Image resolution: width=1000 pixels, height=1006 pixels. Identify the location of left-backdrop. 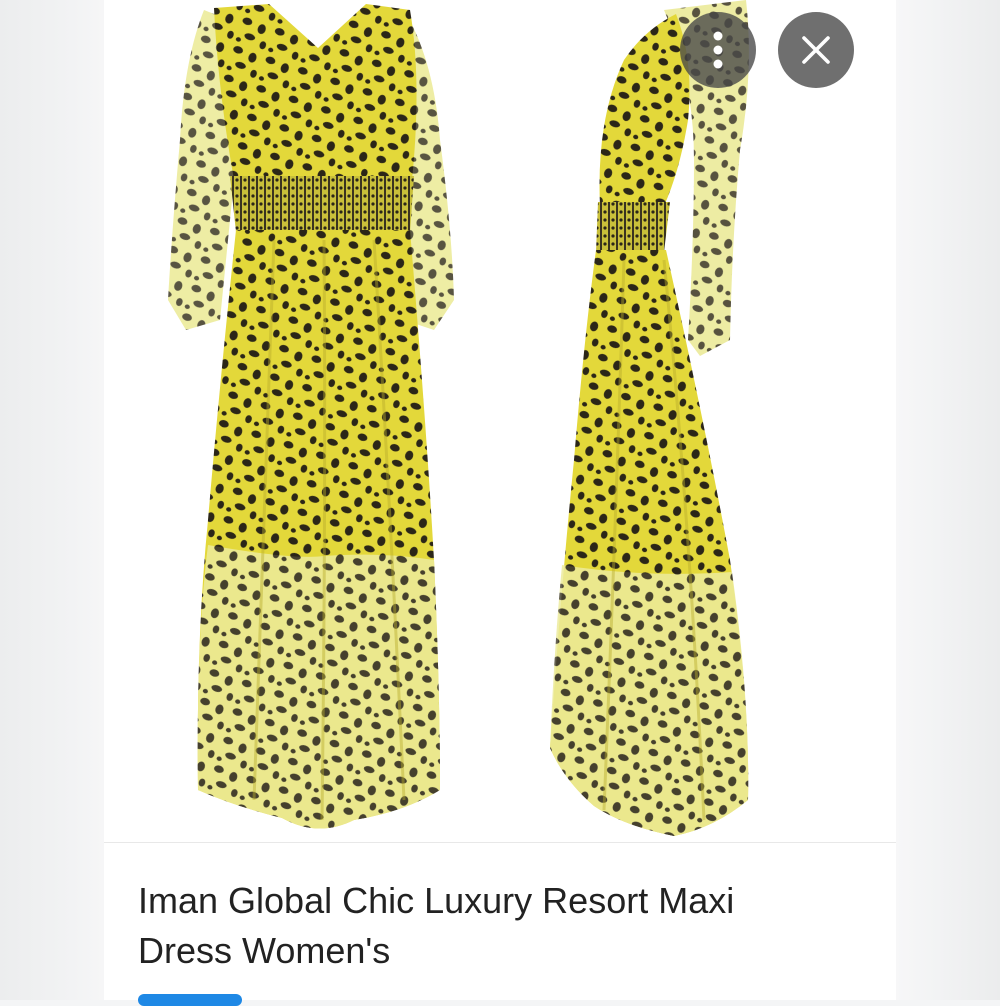
(52, 500).